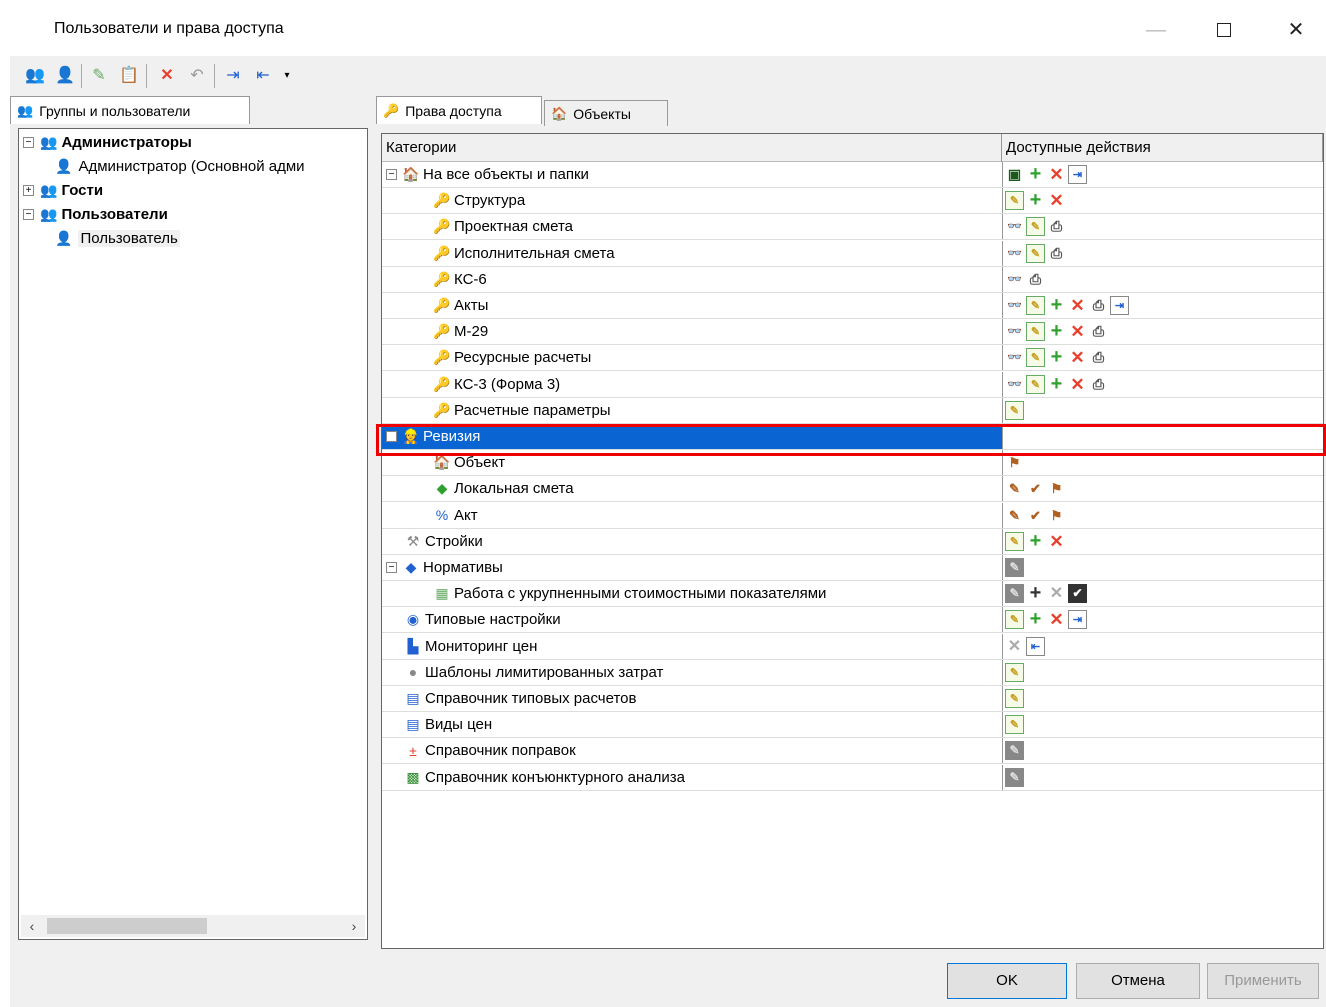 The width and height of the screenshot is (1326, 1007). I want to click on grid-row: 🔑 КС-6 👓 ⎙, so click(852, 279).